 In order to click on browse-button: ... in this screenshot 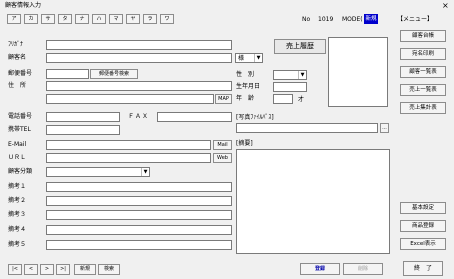, I will do `click(384, 128)`.